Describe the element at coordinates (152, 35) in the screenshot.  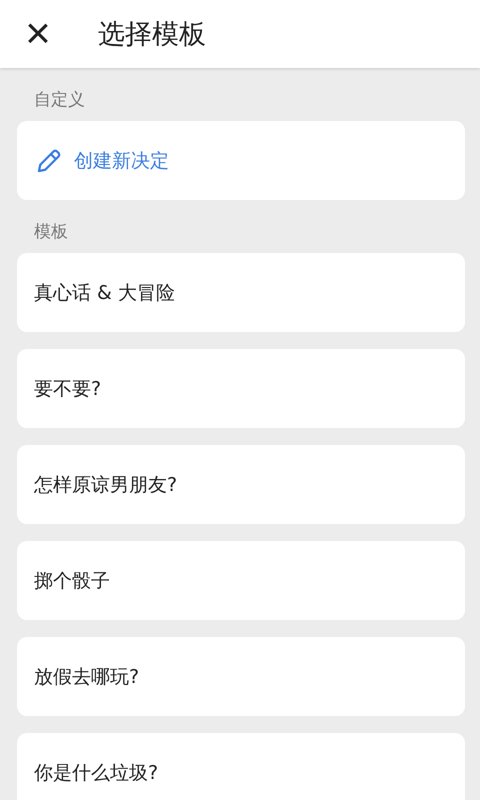
I see `page-title: 选择模板` at that location.